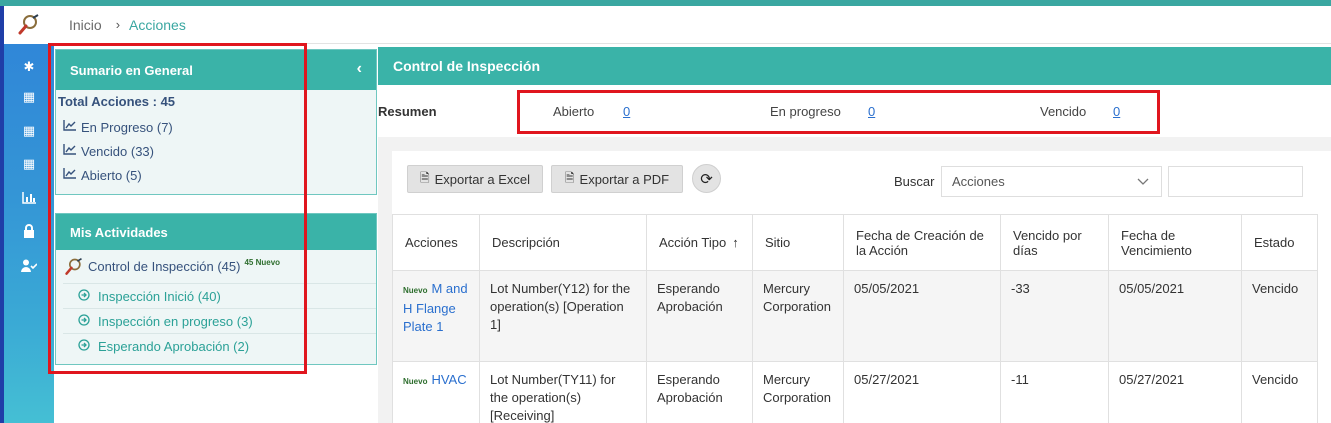 The image size is (1331, 423). What do you see at coordinates (29, 198) in the screenshot?
I see `bar-chart-icon` at bounding box center [29, 198].